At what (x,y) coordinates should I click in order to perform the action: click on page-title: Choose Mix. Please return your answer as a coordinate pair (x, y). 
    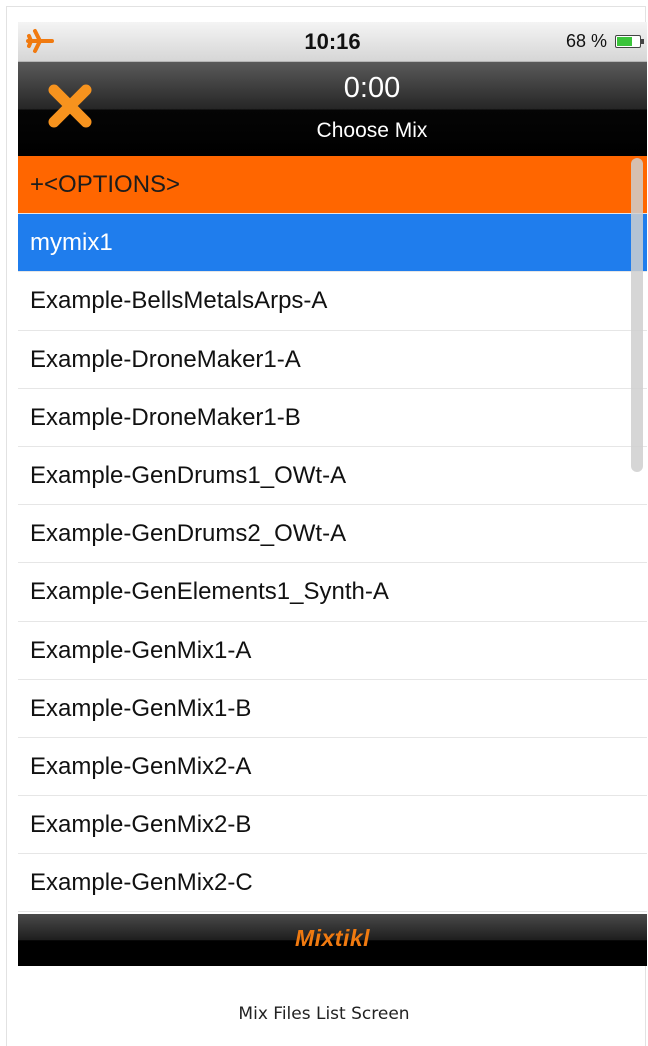
    Looking at the image, I should click on (372, 130).